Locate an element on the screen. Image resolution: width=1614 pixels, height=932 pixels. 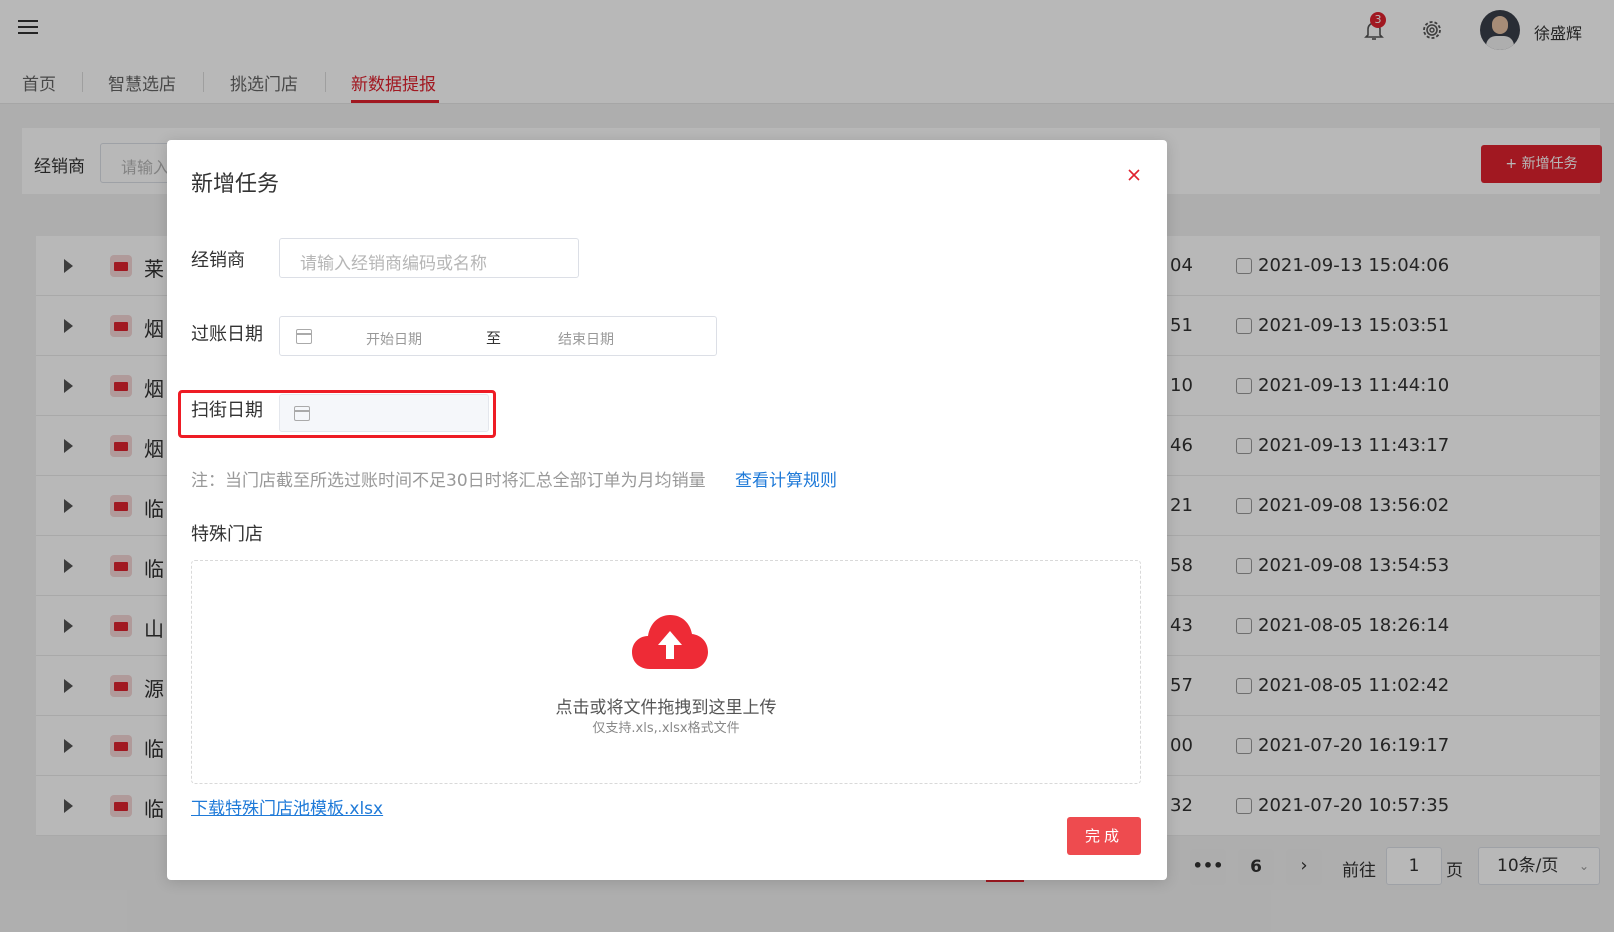
note-text: 注：当门店截至所选过账时间不足30日时将汇总全部订单为月均销量 is located at coordinates (448, 481).